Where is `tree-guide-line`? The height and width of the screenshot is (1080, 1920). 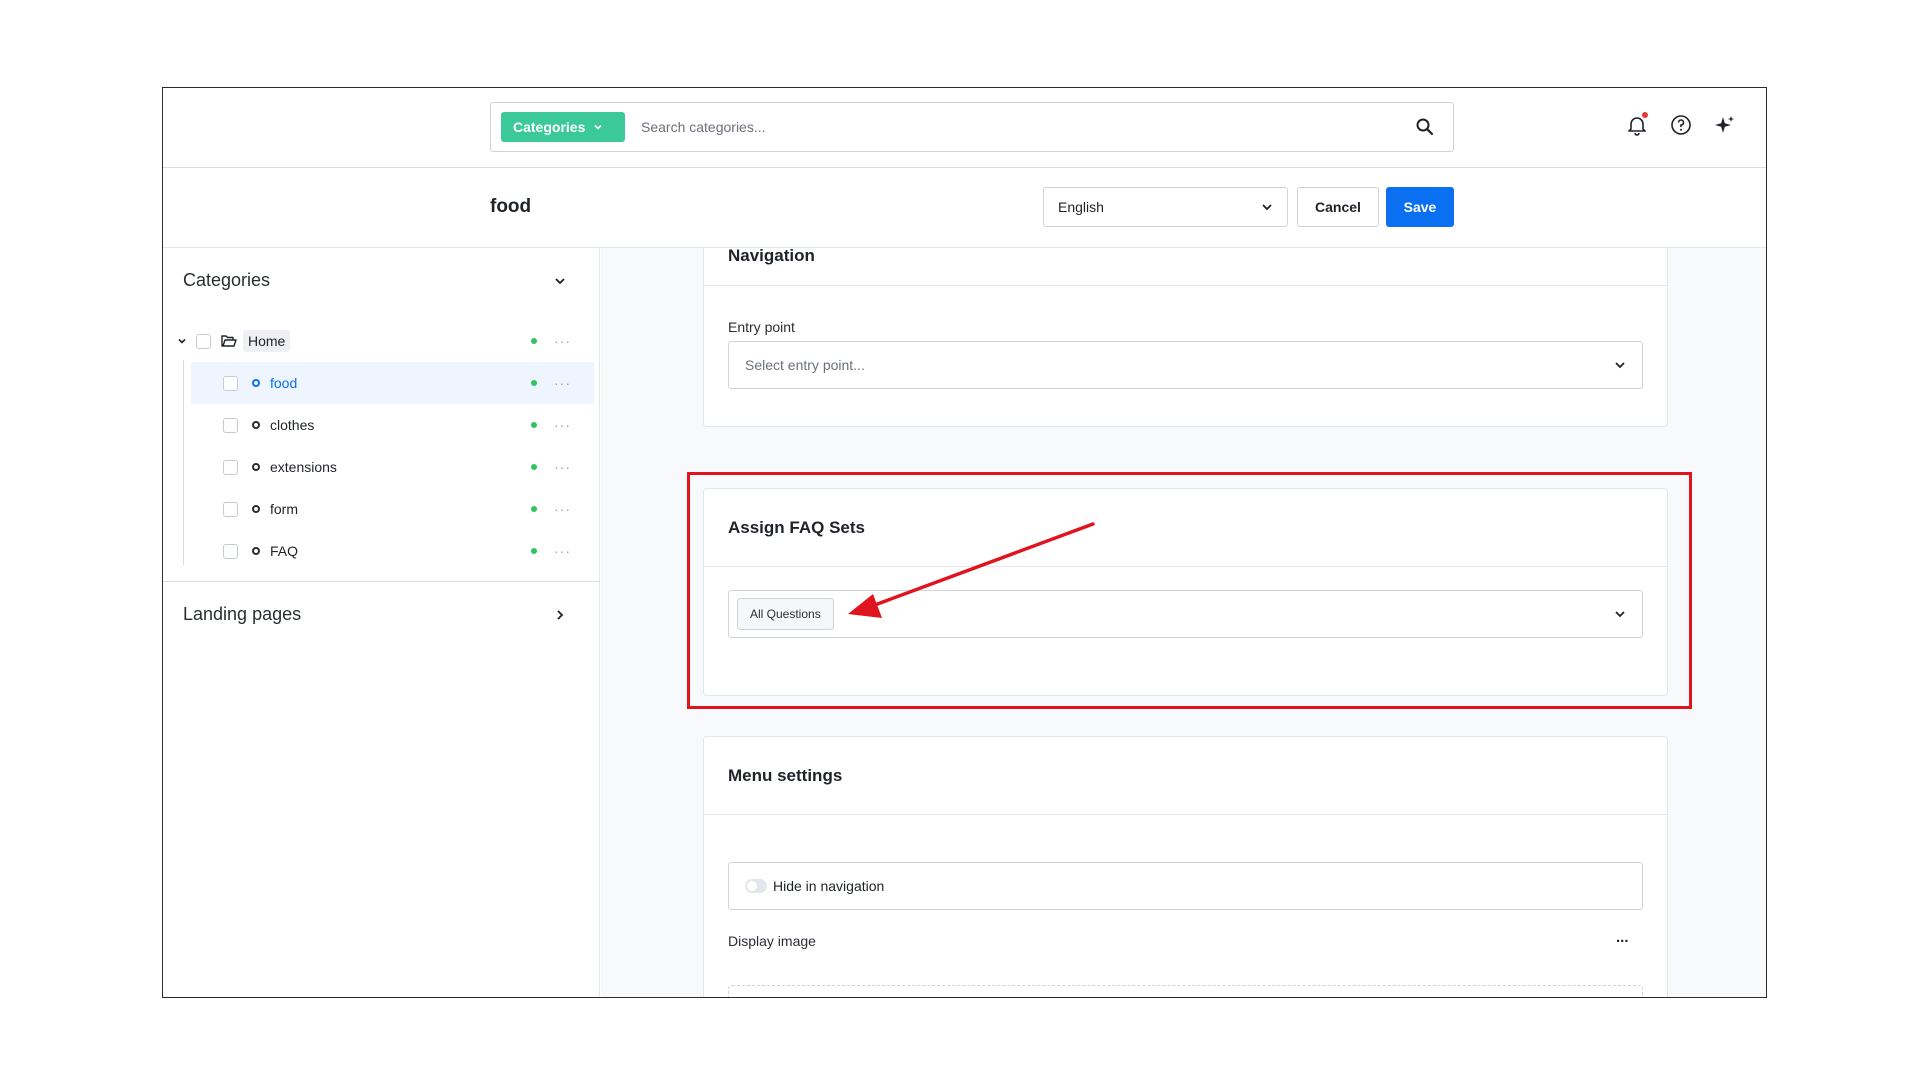 tree-guide-line is located at coordinates (183, 462).